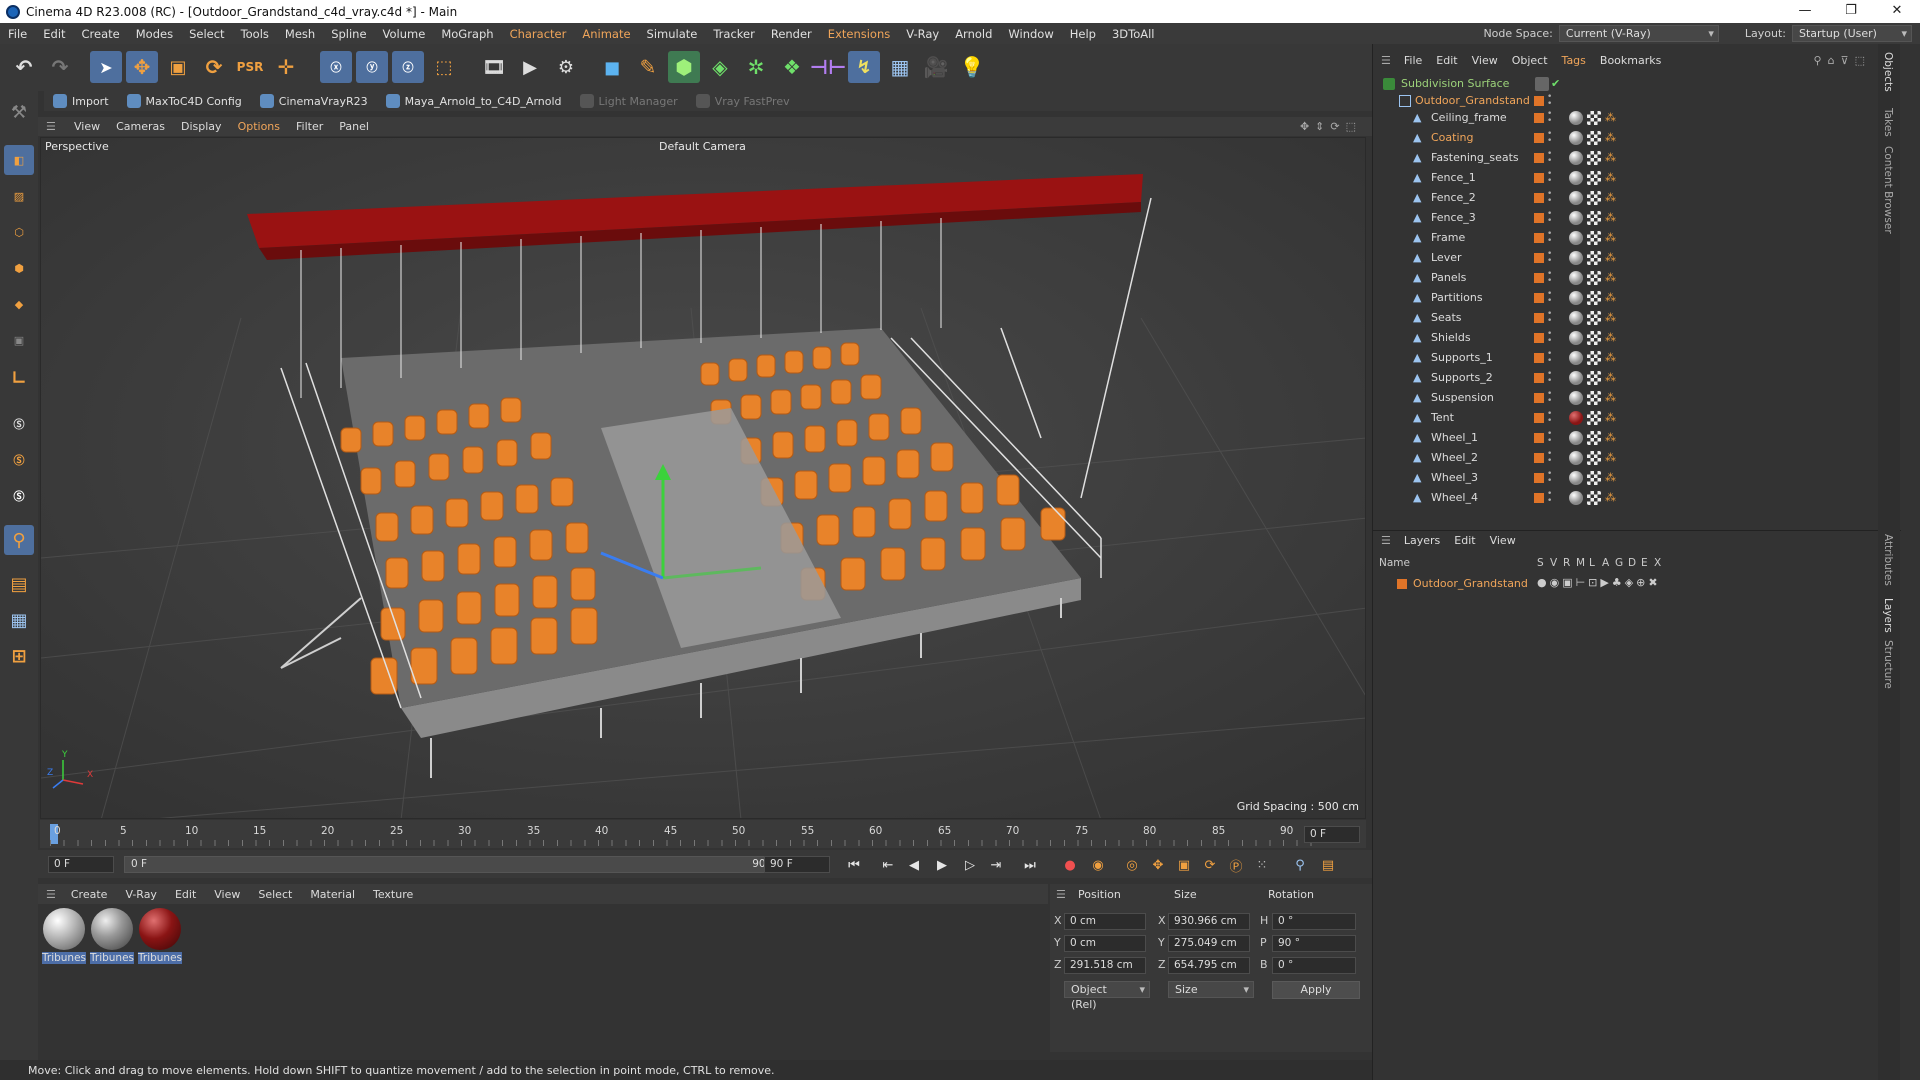  What do you see at coordinates (996, 865) in the screenshot?
I see `next-key-icon: ⇥` at bounding box center [996, 865].